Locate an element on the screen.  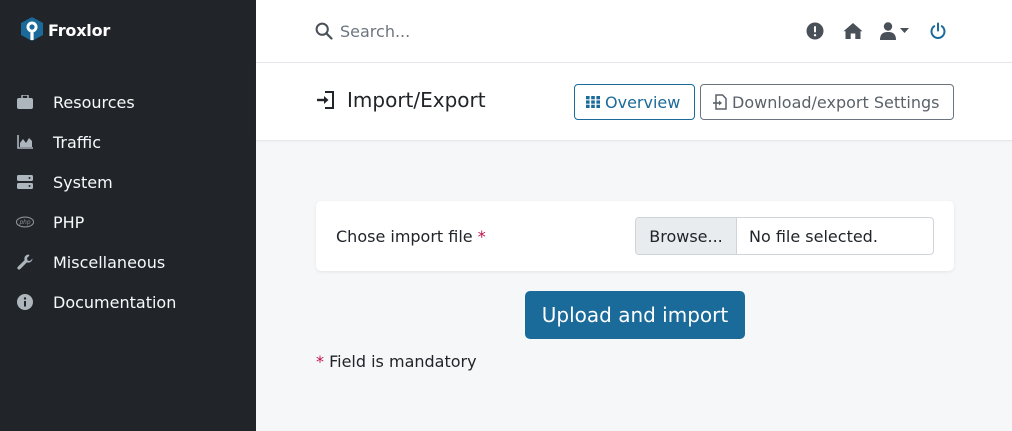
search-icon is located at coordinates (324, 31).